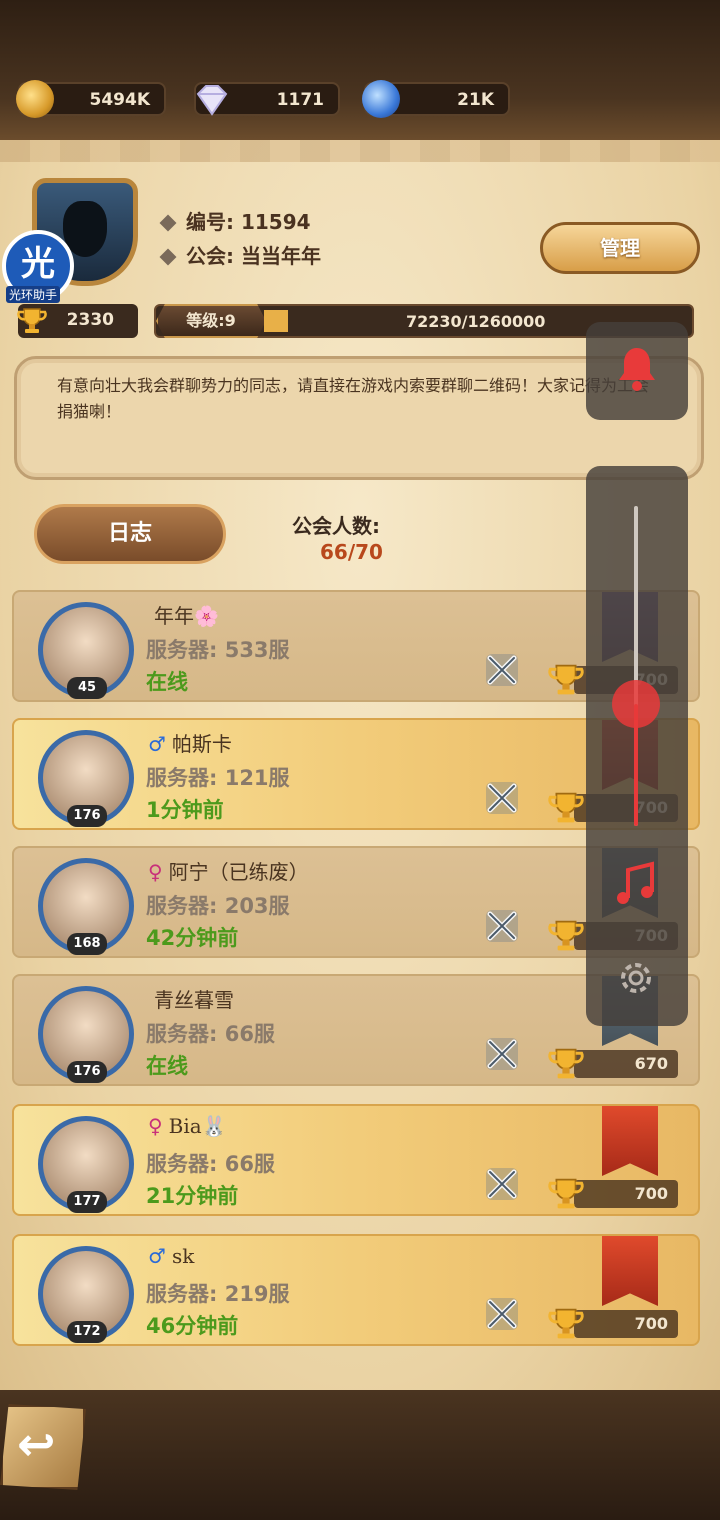 The height and width of the screenshot is (1520, 720). What do you see at coordinates (194, 1000) in the screenshot?
I see `member-name-text: 青丝暮雪` at bounding box center [194, 1000].